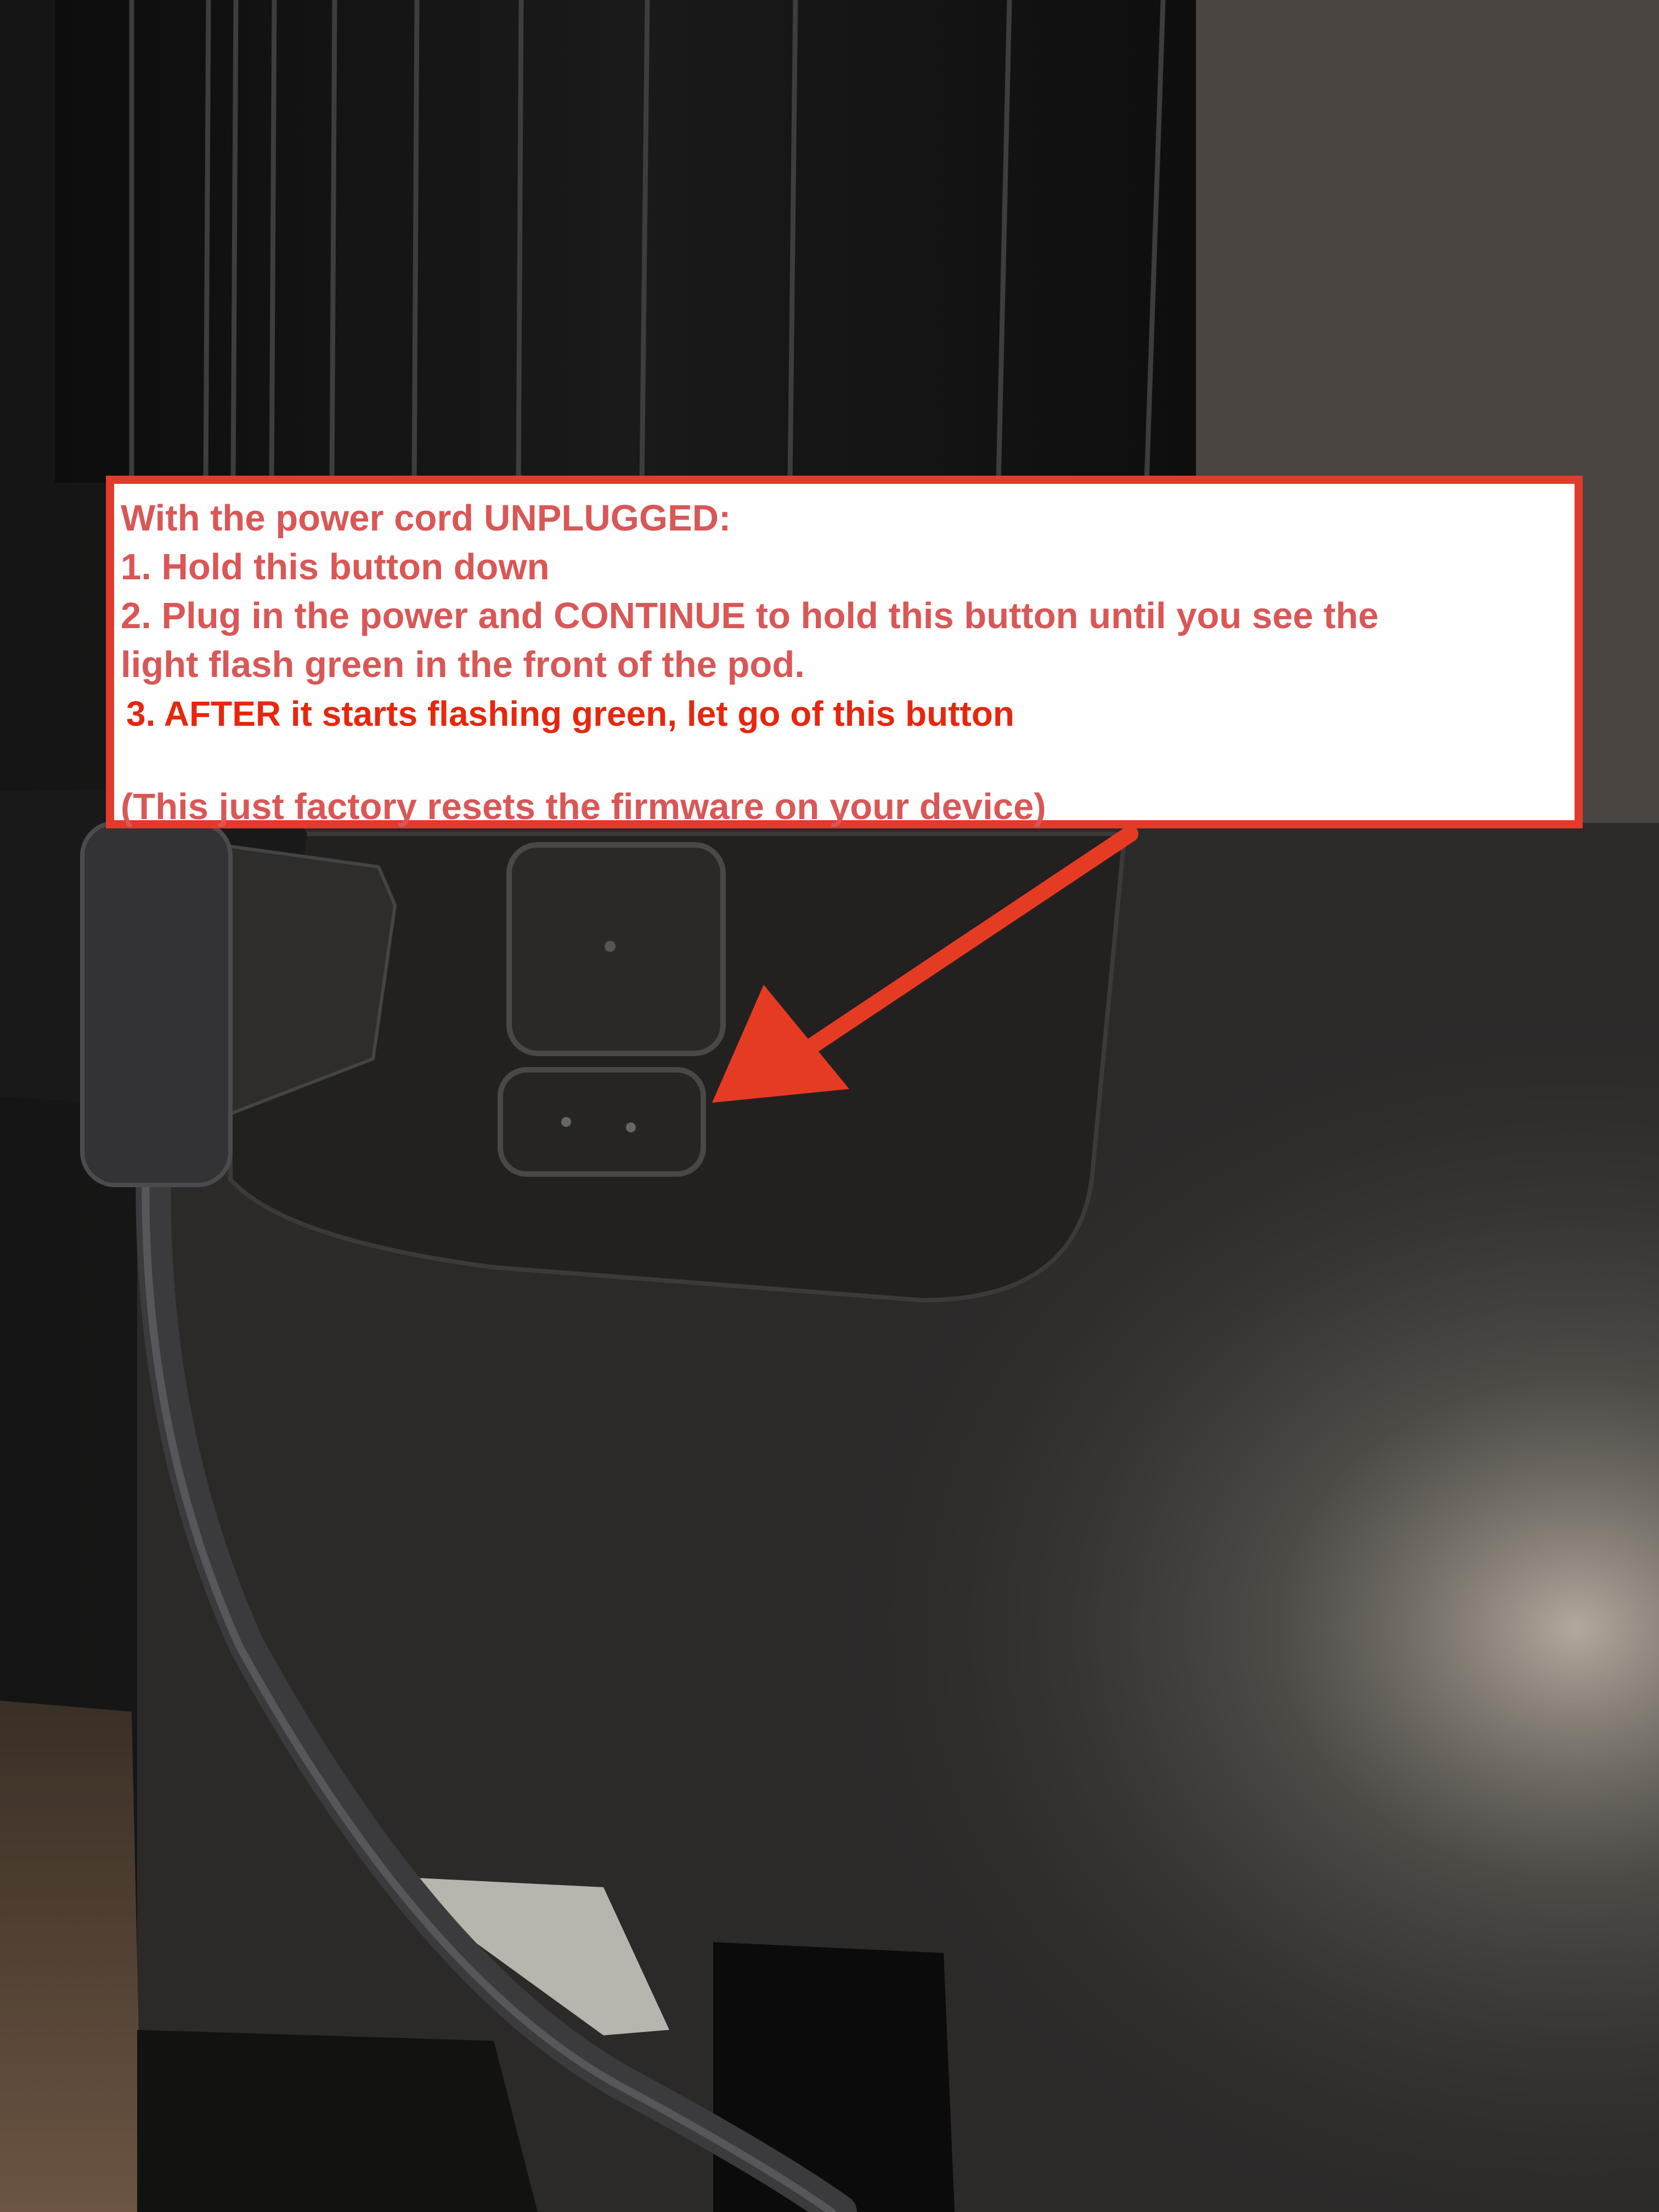 The height and width of the screenshot is (2212, 1659). I want to click on arrow-icon, so click(925, 964).